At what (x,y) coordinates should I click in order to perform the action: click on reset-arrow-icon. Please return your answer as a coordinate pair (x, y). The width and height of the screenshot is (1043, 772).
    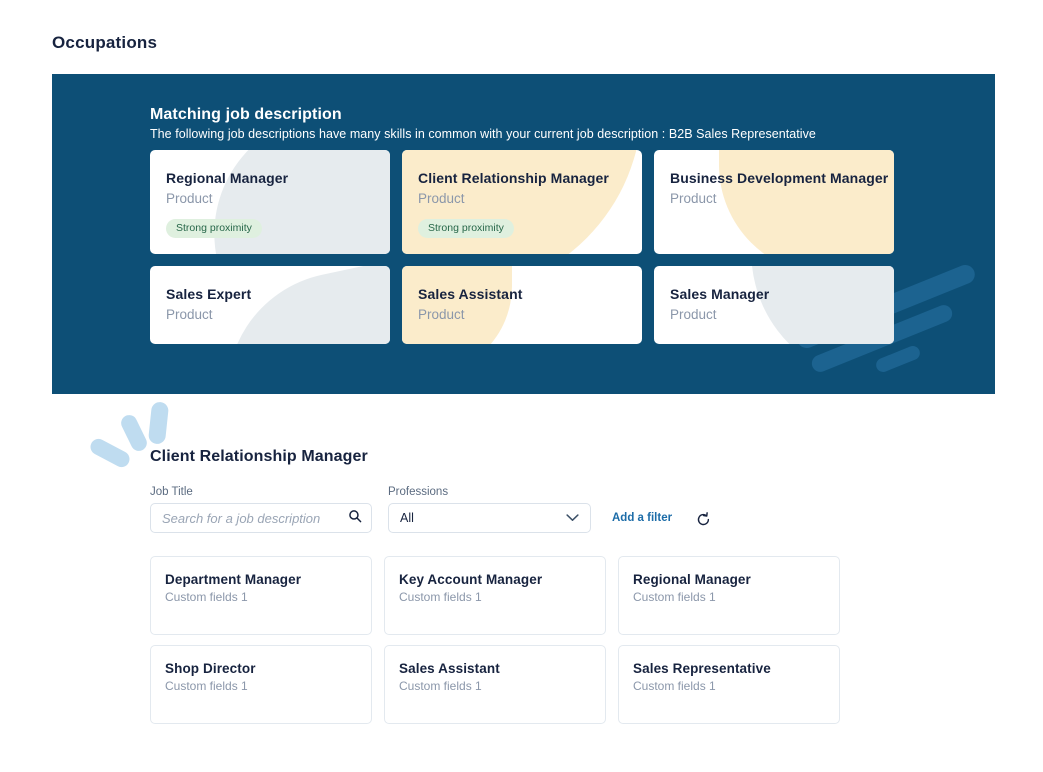
    Looking at the image, I should click on (703, 521).